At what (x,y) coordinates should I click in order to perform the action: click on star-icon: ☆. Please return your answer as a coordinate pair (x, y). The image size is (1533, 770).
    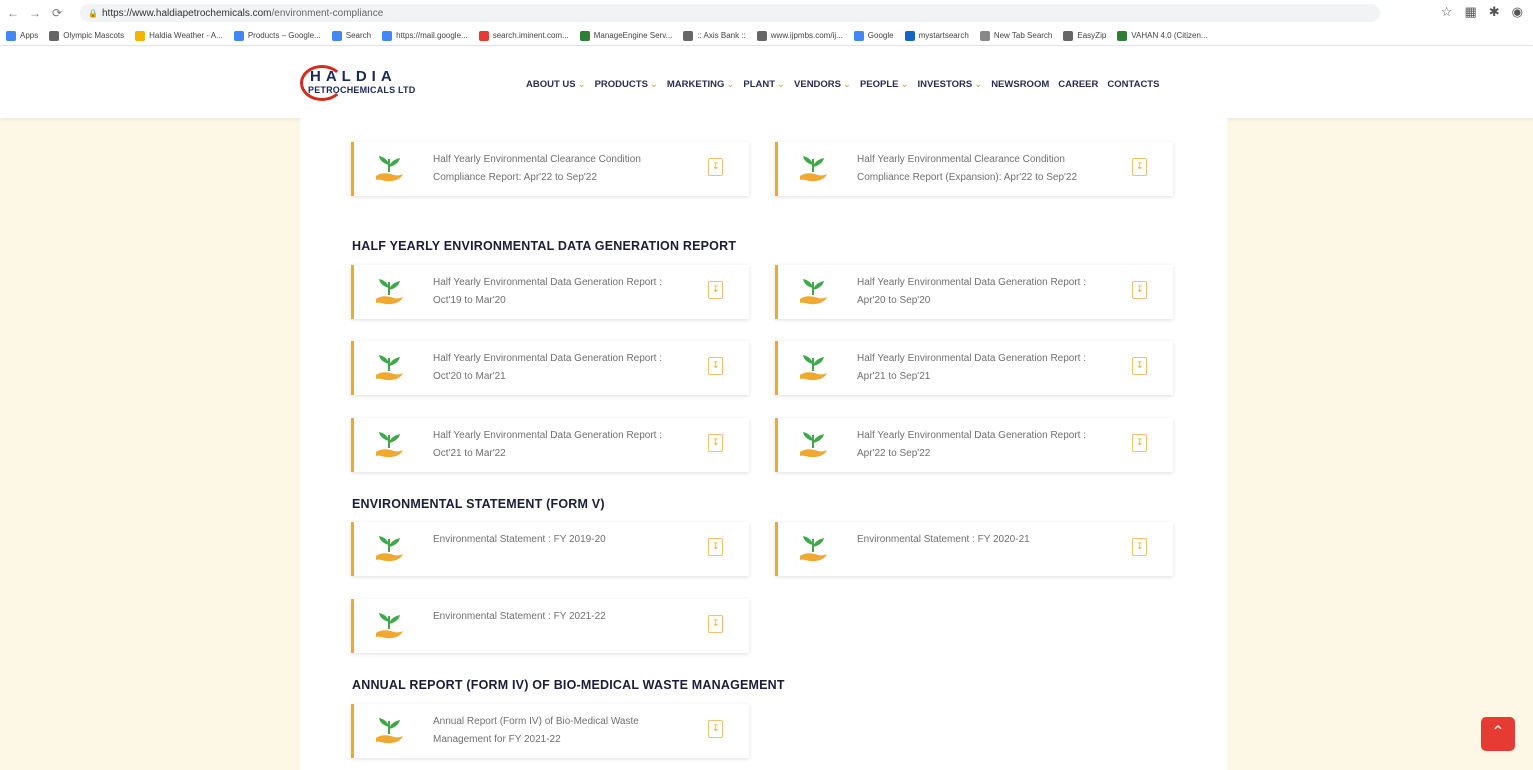
    Looking at the image, I should click on (1447, 12).